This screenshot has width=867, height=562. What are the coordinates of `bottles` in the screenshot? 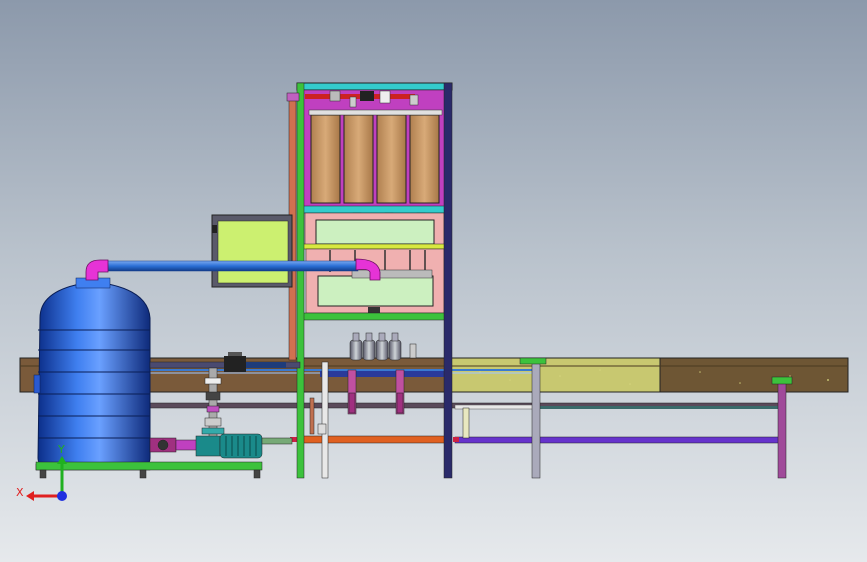 It's located at (383, 346).